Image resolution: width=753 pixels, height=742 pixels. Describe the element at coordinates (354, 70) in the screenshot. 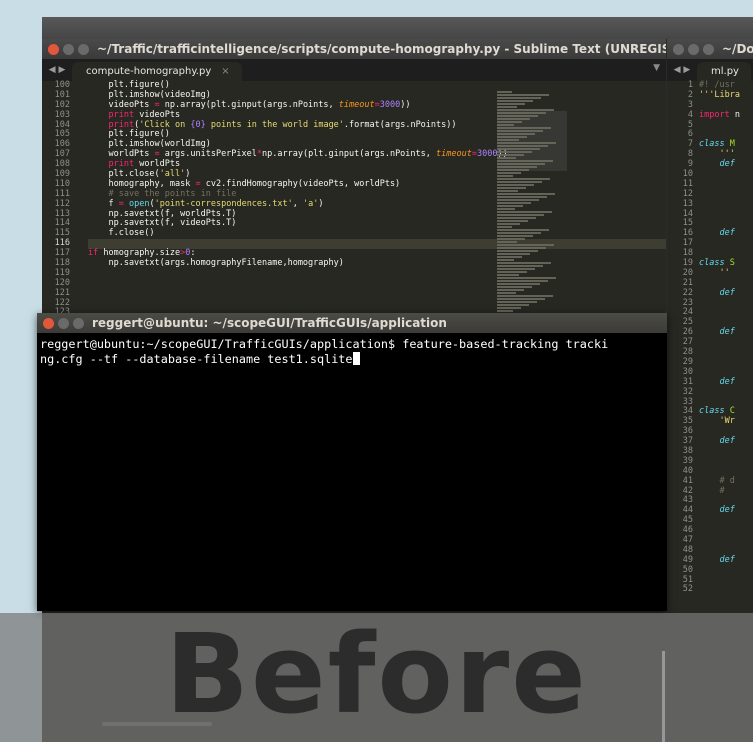

I see `tab-bar: ◀ ▶ compute-homography.py × ▼` at that location.